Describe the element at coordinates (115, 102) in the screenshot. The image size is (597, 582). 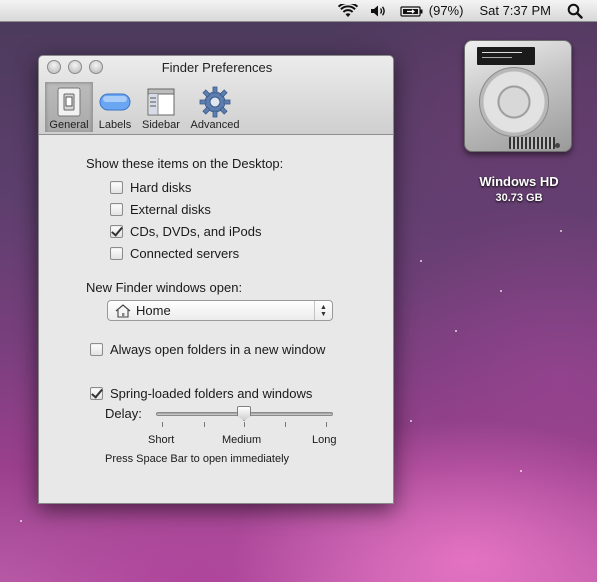
I see `label-pill-icon` at that location.